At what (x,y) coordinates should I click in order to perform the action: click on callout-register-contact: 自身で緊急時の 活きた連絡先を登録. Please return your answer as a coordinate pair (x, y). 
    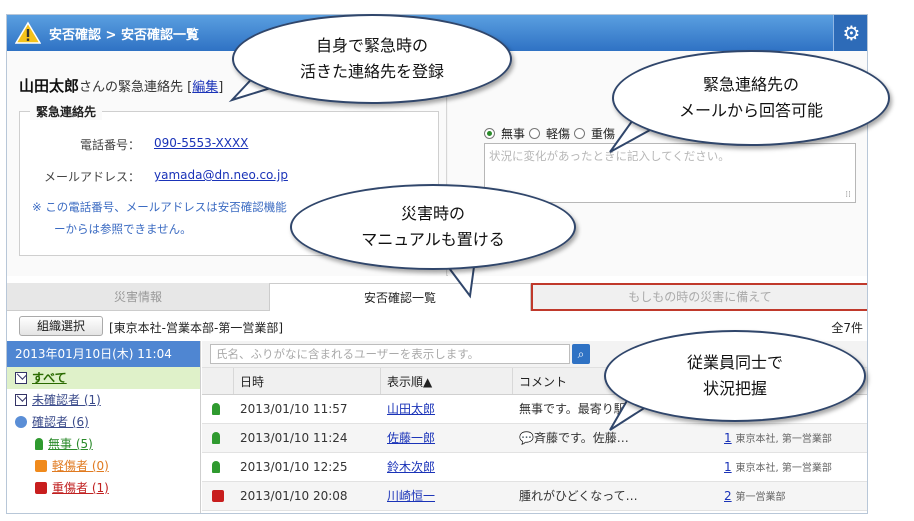
    Looking at the image, I should click on (372, 59).